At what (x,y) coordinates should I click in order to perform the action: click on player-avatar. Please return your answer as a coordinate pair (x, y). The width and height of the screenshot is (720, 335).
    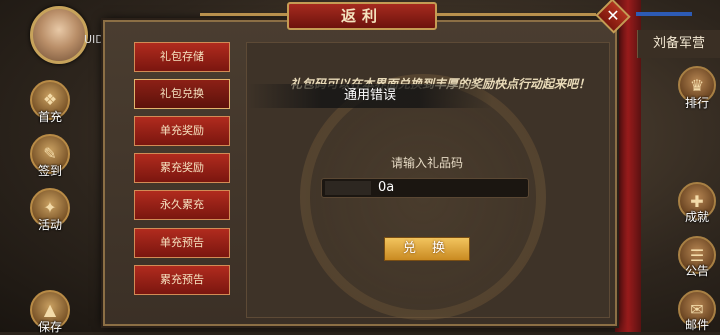
    Looking at the image, I should click on (59, 35).